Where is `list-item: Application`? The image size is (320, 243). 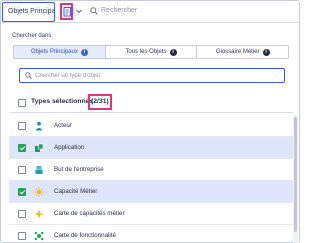
list-item: Application is located at coordinates (151, 148).